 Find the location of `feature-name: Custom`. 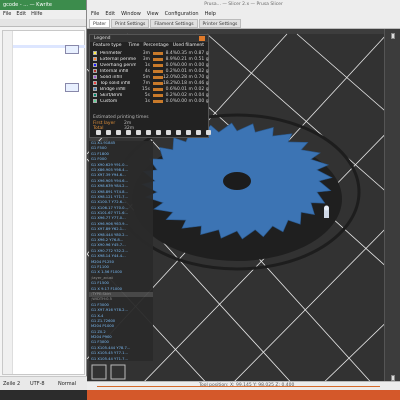

feature-name: Custom is located at coordinates (109, 101).